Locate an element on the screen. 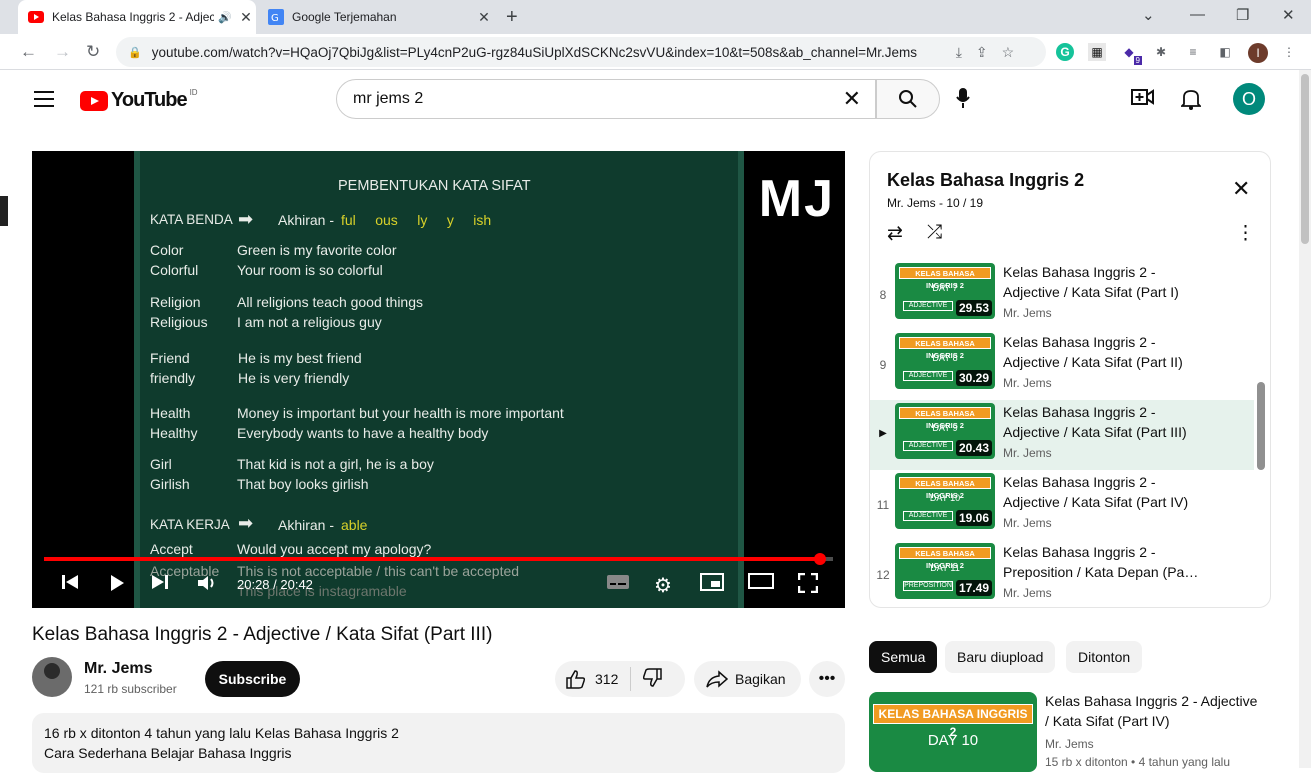 The width and height of the screenshot is (1311, 773). bookmark-star-icon: ☆ is located at coordinates (1008, 52).